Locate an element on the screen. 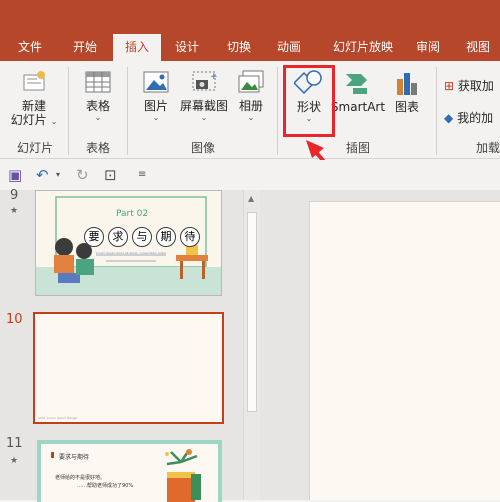 The image size is (500, 502). slide-11-heading: 要求与期待 is located at coordinates (74, 457).